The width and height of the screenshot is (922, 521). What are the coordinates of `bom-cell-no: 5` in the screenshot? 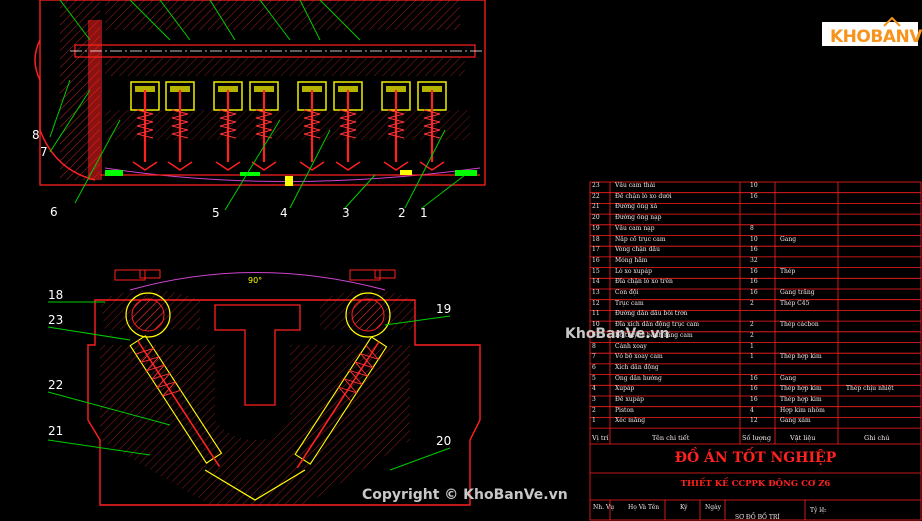 It's located at (594, 378).